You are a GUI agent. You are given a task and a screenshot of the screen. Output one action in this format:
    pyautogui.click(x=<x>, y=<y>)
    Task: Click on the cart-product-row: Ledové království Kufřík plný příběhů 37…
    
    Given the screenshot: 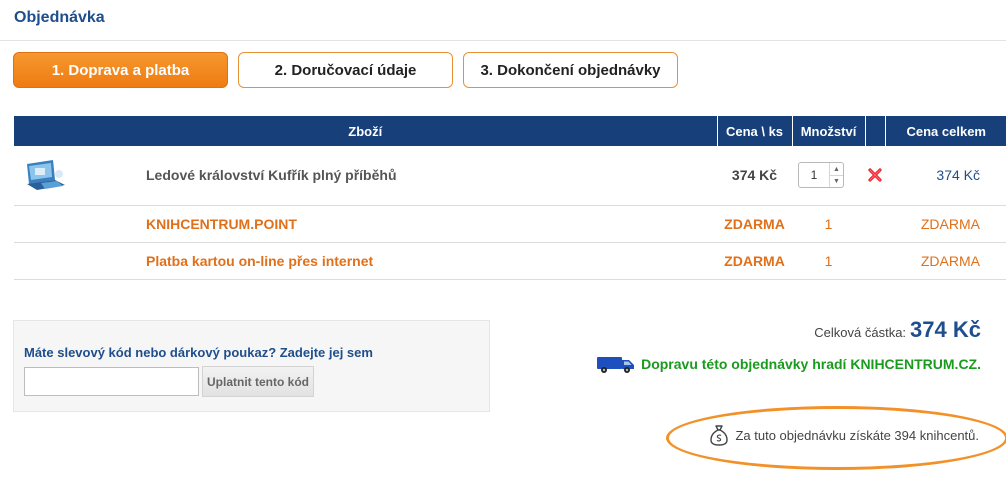 What is the action you would take?
    pyautogui.click(x=510, y=176)
    